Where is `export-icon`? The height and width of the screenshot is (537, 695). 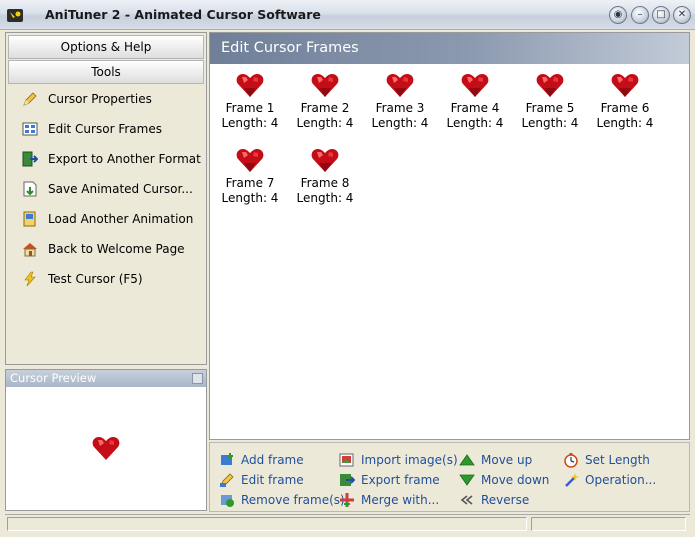
export-icon is located at coordinates (30, 159).